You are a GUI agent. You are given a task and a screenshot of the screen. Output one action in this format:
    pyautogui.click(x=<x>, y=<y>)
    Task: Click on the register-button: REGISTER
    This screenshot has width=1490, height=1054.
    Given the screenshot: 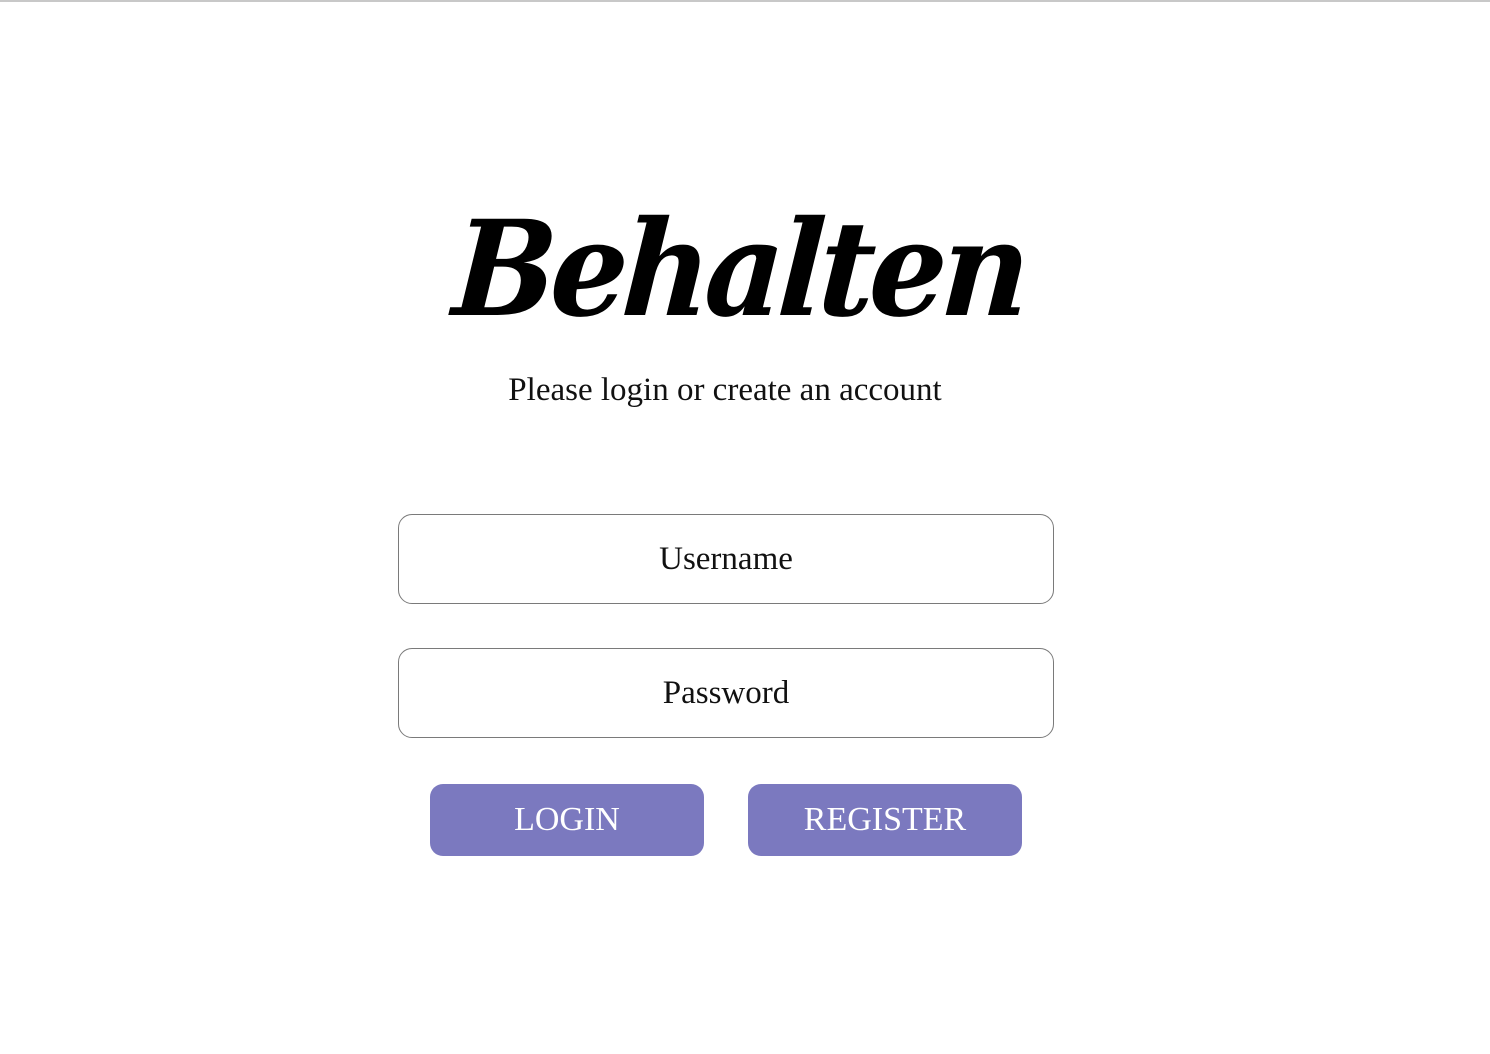 What is the action you would take?
    pyautogui.click(x=885, y=820)
    